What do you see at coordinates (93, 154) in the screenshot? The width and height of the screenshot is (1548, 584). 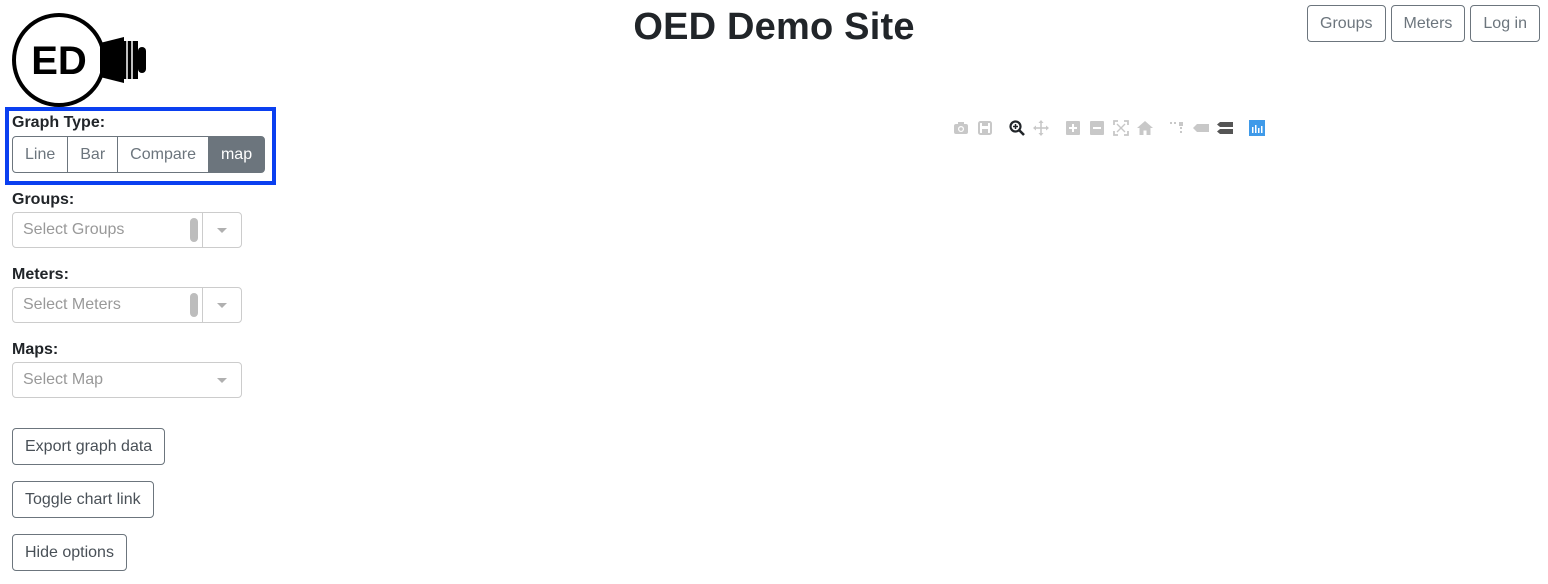 I see `graph-type-bar-button: Bar` at bounding box center [93, 154].